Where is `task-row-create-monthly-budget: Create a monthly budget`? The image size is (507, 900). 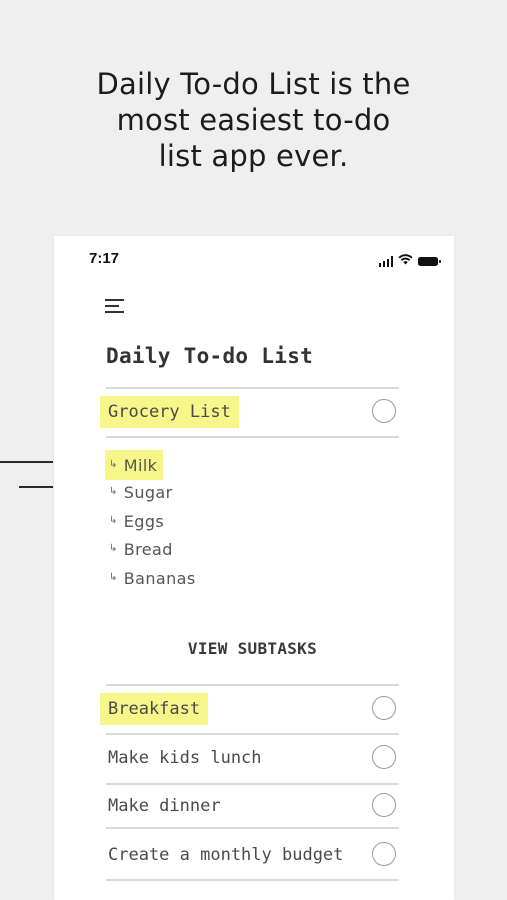
task-row-create-monthly-budget: Create a monthly budget is located at coordinates (252, 855).